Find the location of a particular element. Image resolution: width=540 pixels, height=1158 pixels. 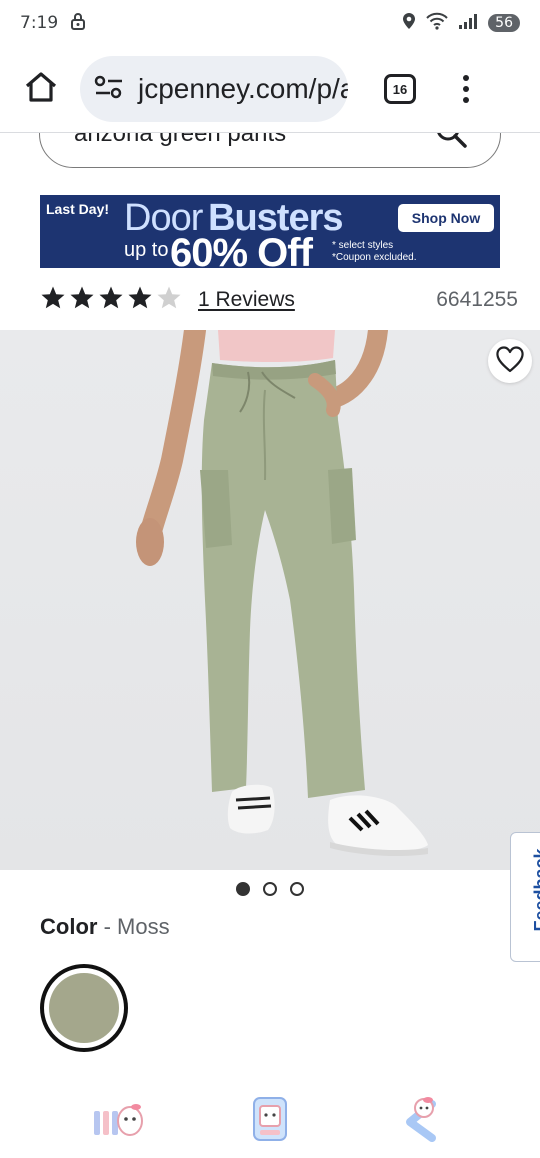

product-sku: 6641255 is located at coordinates (477, 299).